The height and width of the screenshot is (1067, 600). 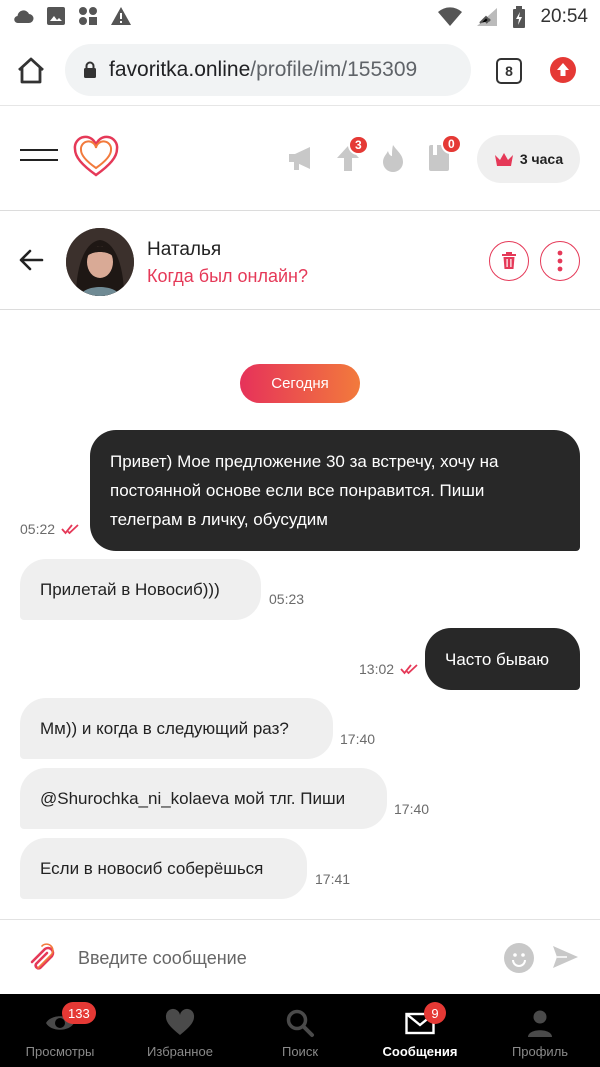 I want to click on messages-badge-count: 9, so click(x=435, y=1013).